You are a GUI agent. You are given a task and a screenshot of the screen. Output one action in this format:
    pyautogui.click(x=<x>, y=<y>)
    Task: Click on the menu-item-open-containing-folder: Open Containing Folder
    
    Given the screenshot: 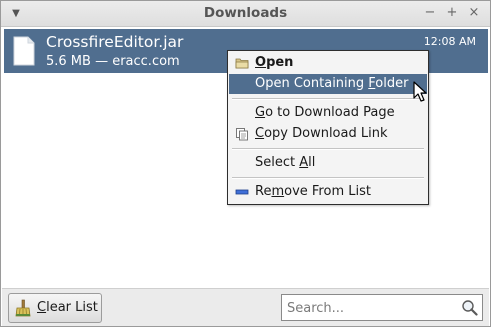 What is the action you would take?
    pyautogui.click(x=328, y=84)
    